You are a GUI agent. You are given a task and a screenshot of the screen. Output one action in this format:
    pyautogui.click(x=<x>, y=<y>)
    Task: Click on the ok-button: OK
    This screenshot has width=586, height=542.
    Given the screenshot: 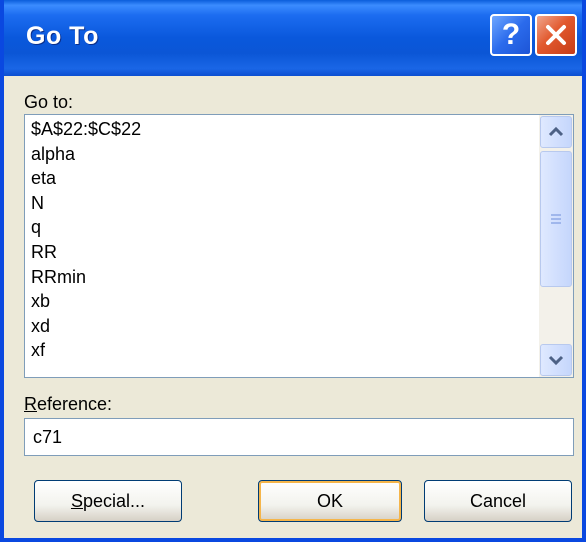 What is the action you would take?
    pyautogui.click(x=330, y=501)
    